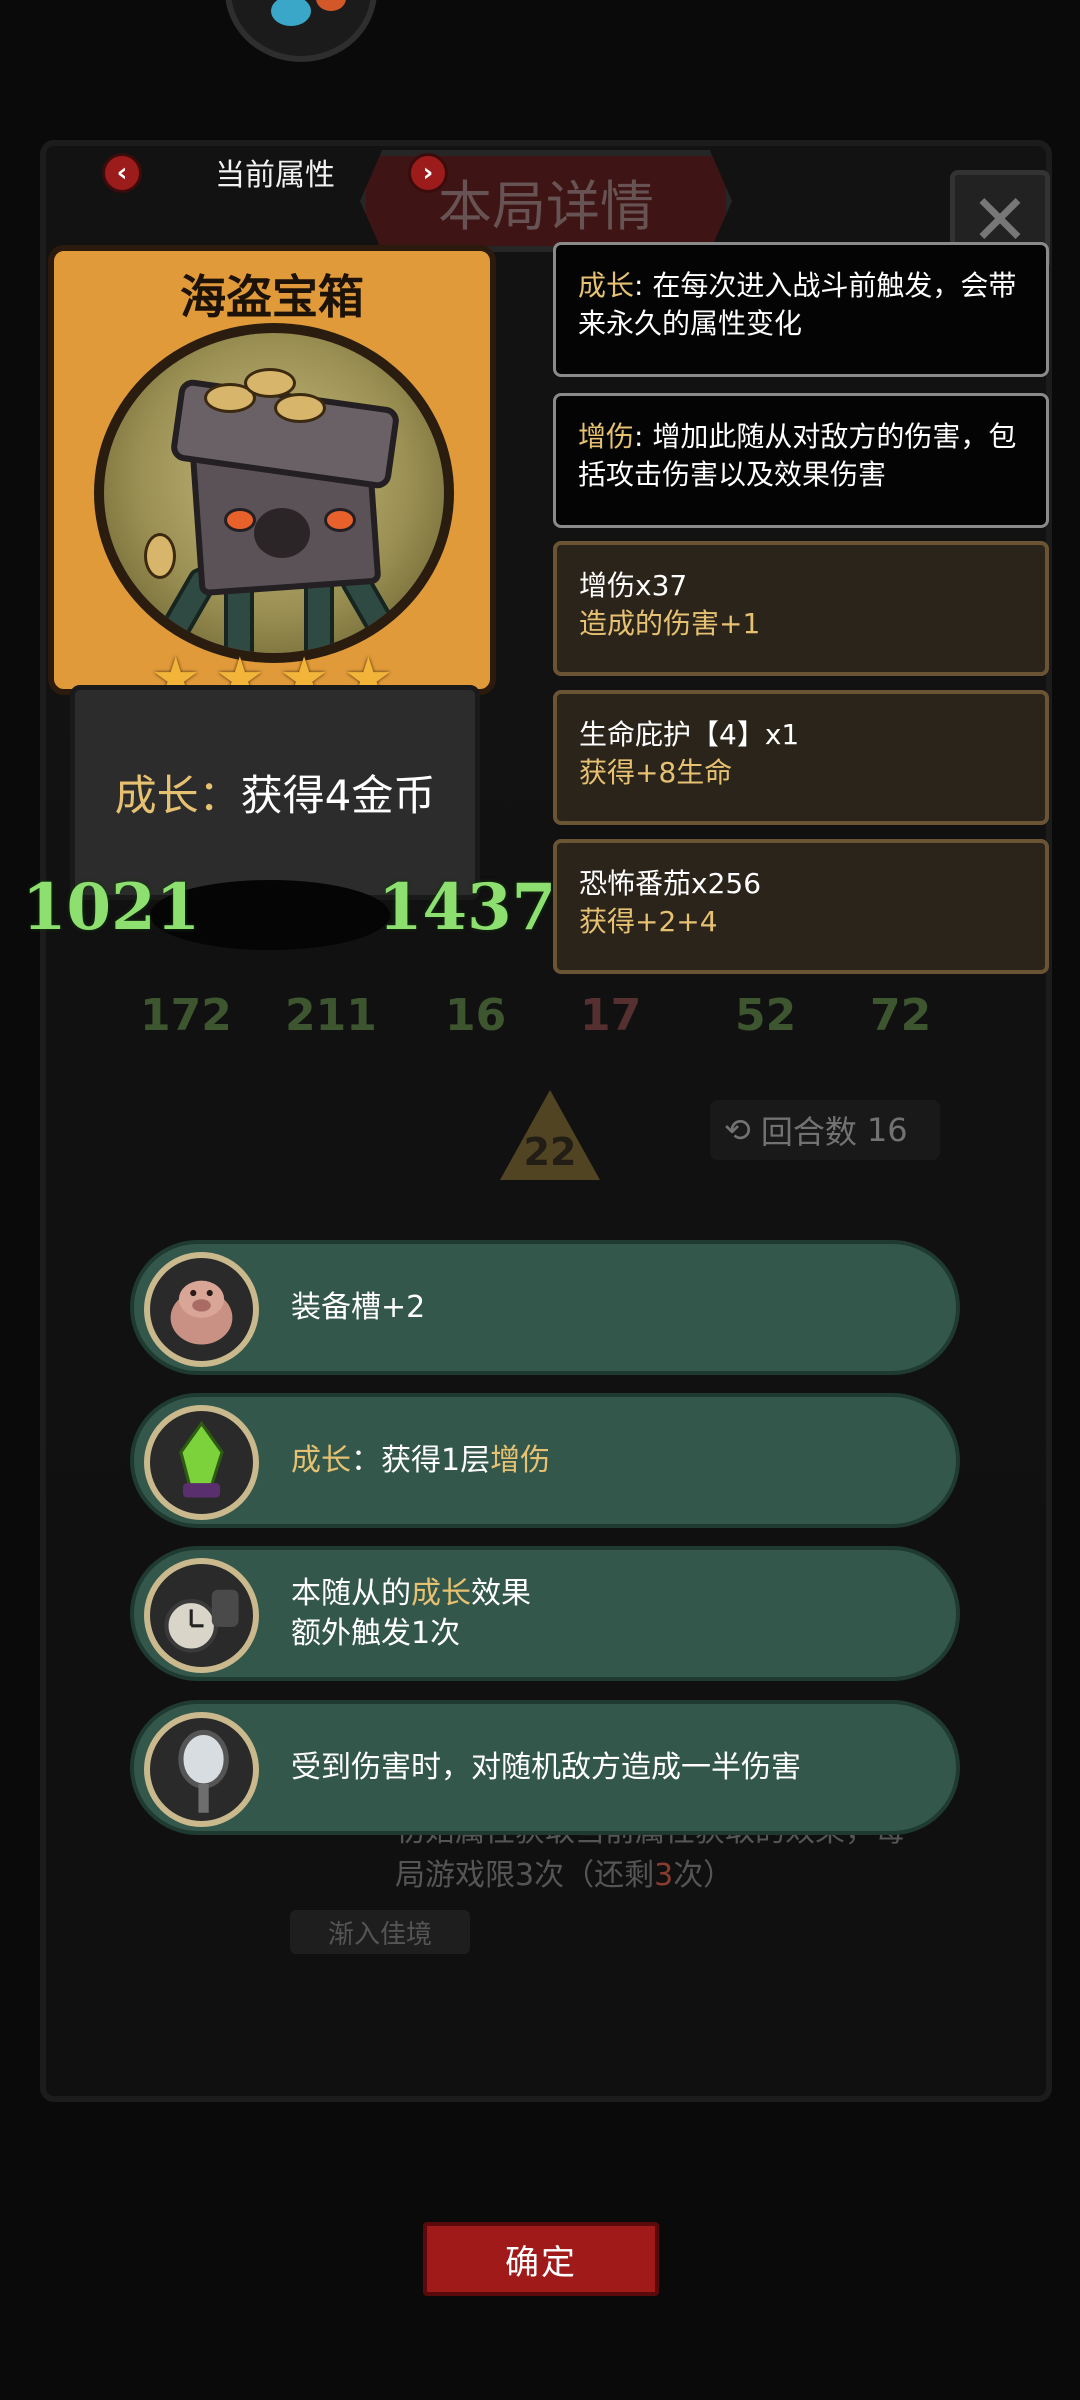 The height and width of the screenshot is (2400, 1080). What do you see at coordinates (291, 13) in the screenshot?
I see `fish-fin-icon` at bounding box center [291, 13].